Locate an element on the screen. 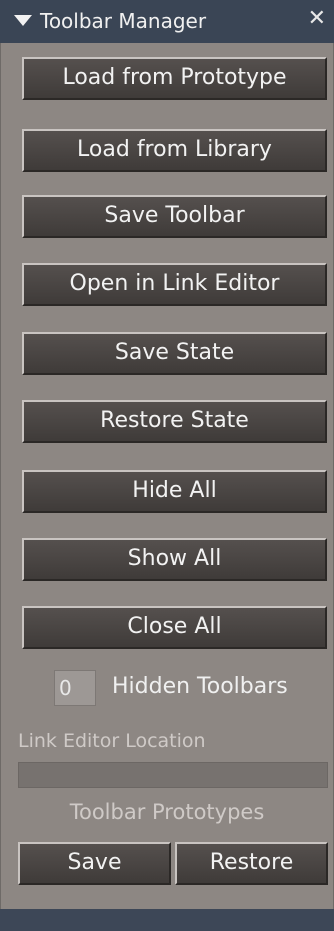  bottom-bar is located at coordinates (167, 920).